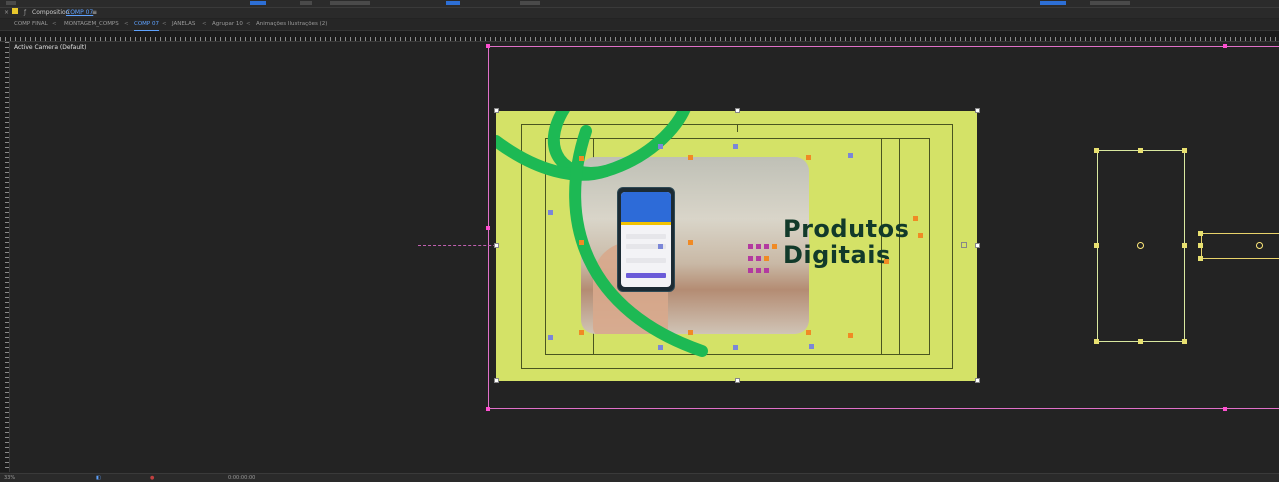 The image size is (1279, 482). I want to click on motion-path-endpoint, so click(964, 245).